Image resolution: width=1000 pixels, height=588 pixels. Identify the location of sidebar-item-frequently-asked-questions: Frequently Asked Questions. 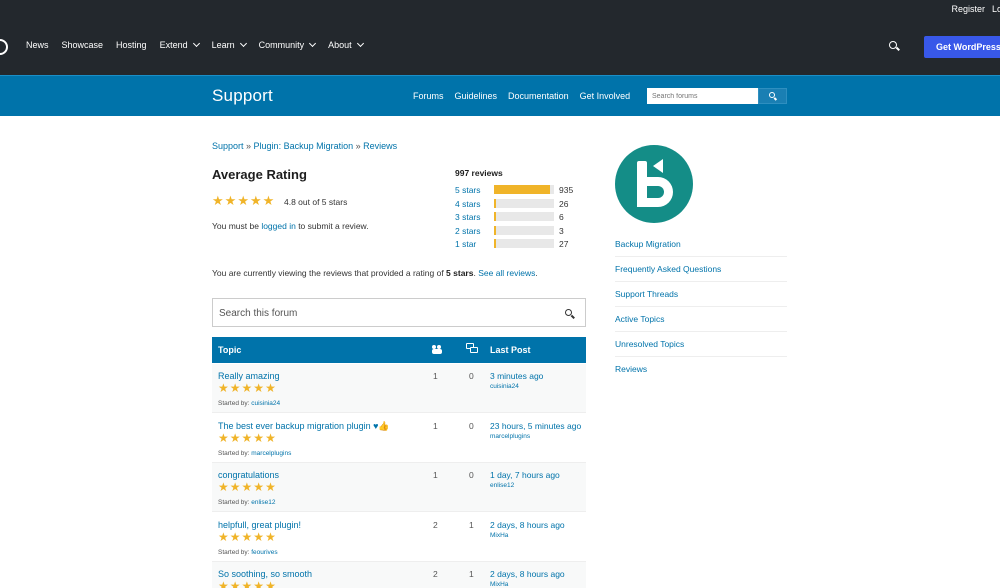
(701, 269).